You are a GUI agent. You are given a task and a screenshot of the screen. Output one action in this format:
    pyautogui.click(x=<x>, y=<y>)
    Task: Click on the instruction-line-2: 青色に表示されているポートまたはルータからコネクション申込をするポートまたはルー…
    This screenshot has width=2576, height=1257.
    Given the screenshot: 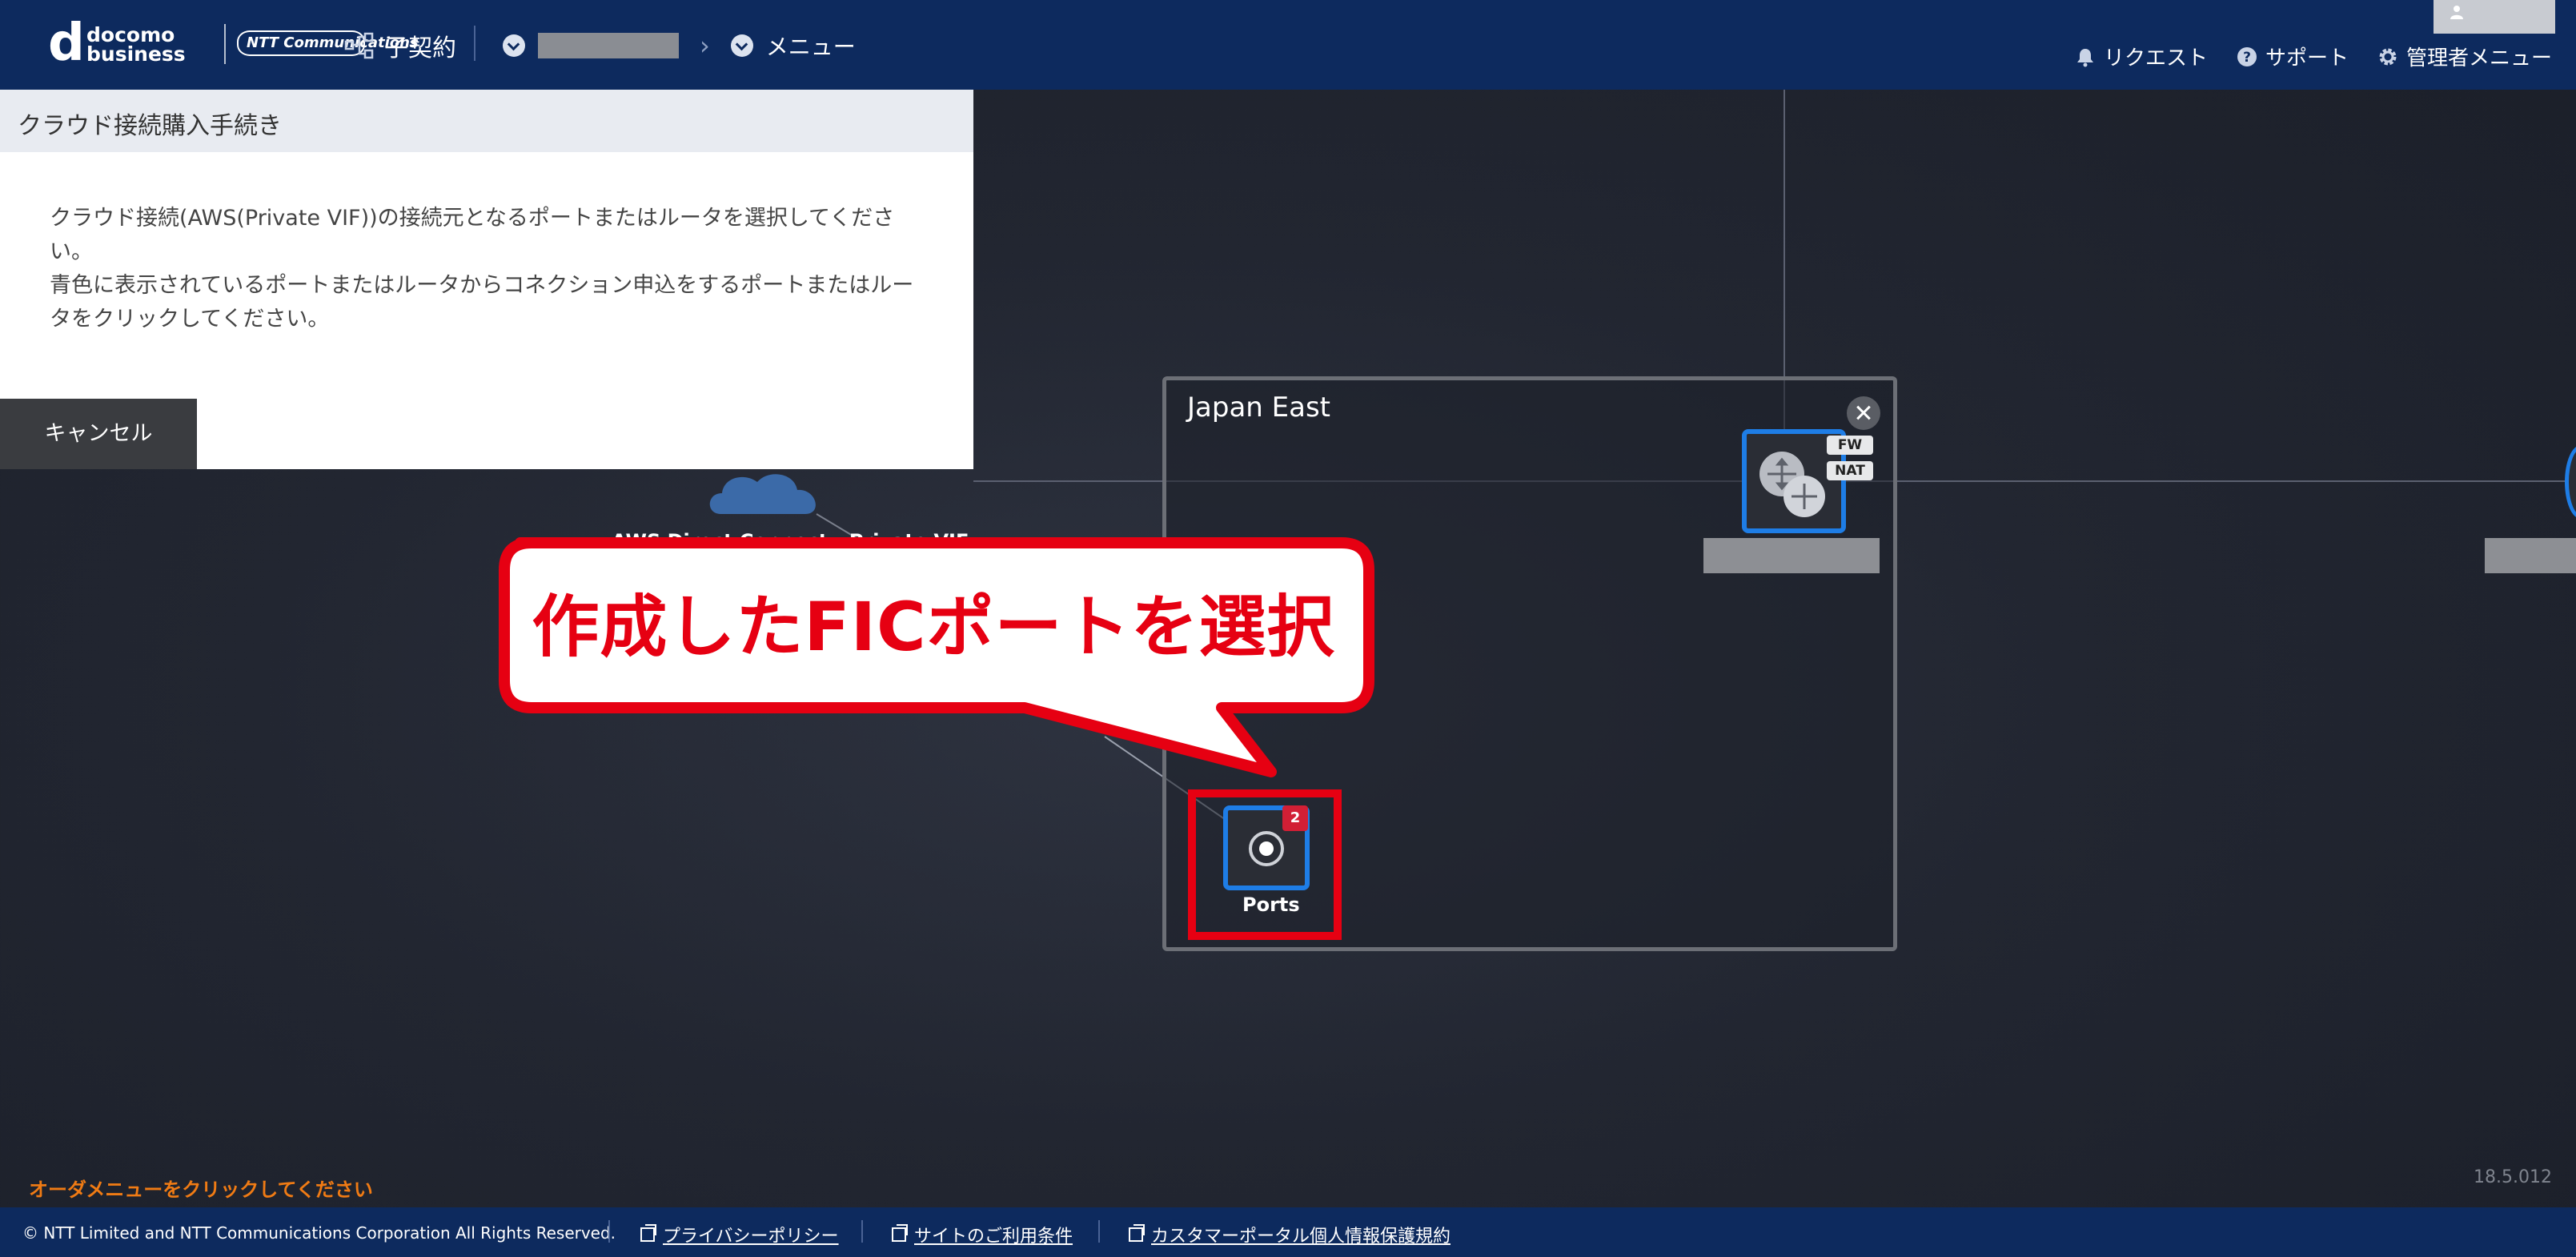 What is the action you would take?
    pyautogui.click(x=482, y=302)
    